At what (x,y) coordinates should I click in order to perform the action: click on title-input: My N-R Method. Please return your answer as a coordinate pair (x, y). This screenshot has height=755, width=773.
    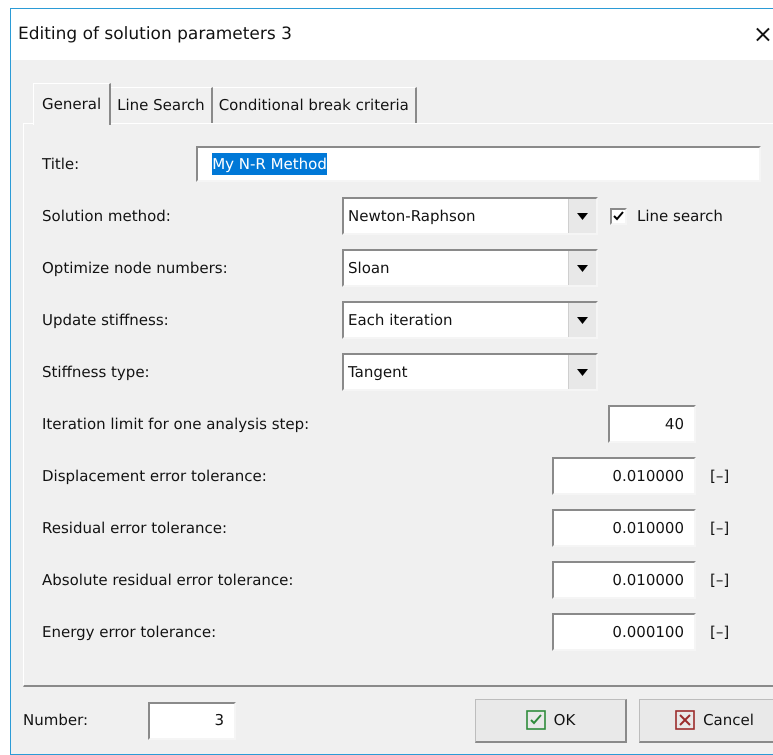
    Looking at the image, I should click on (478, 164).